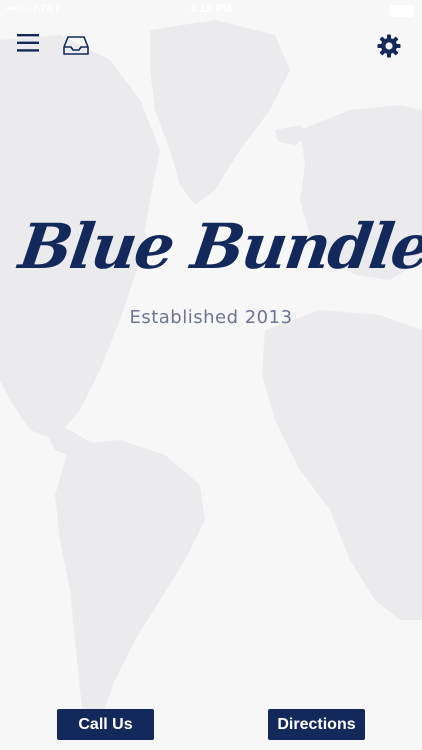 The height and width of the screenshot is (750, 422). Describe the element at coordinates (28, 43) in the screenshot. I see `menu-icon` at that location.